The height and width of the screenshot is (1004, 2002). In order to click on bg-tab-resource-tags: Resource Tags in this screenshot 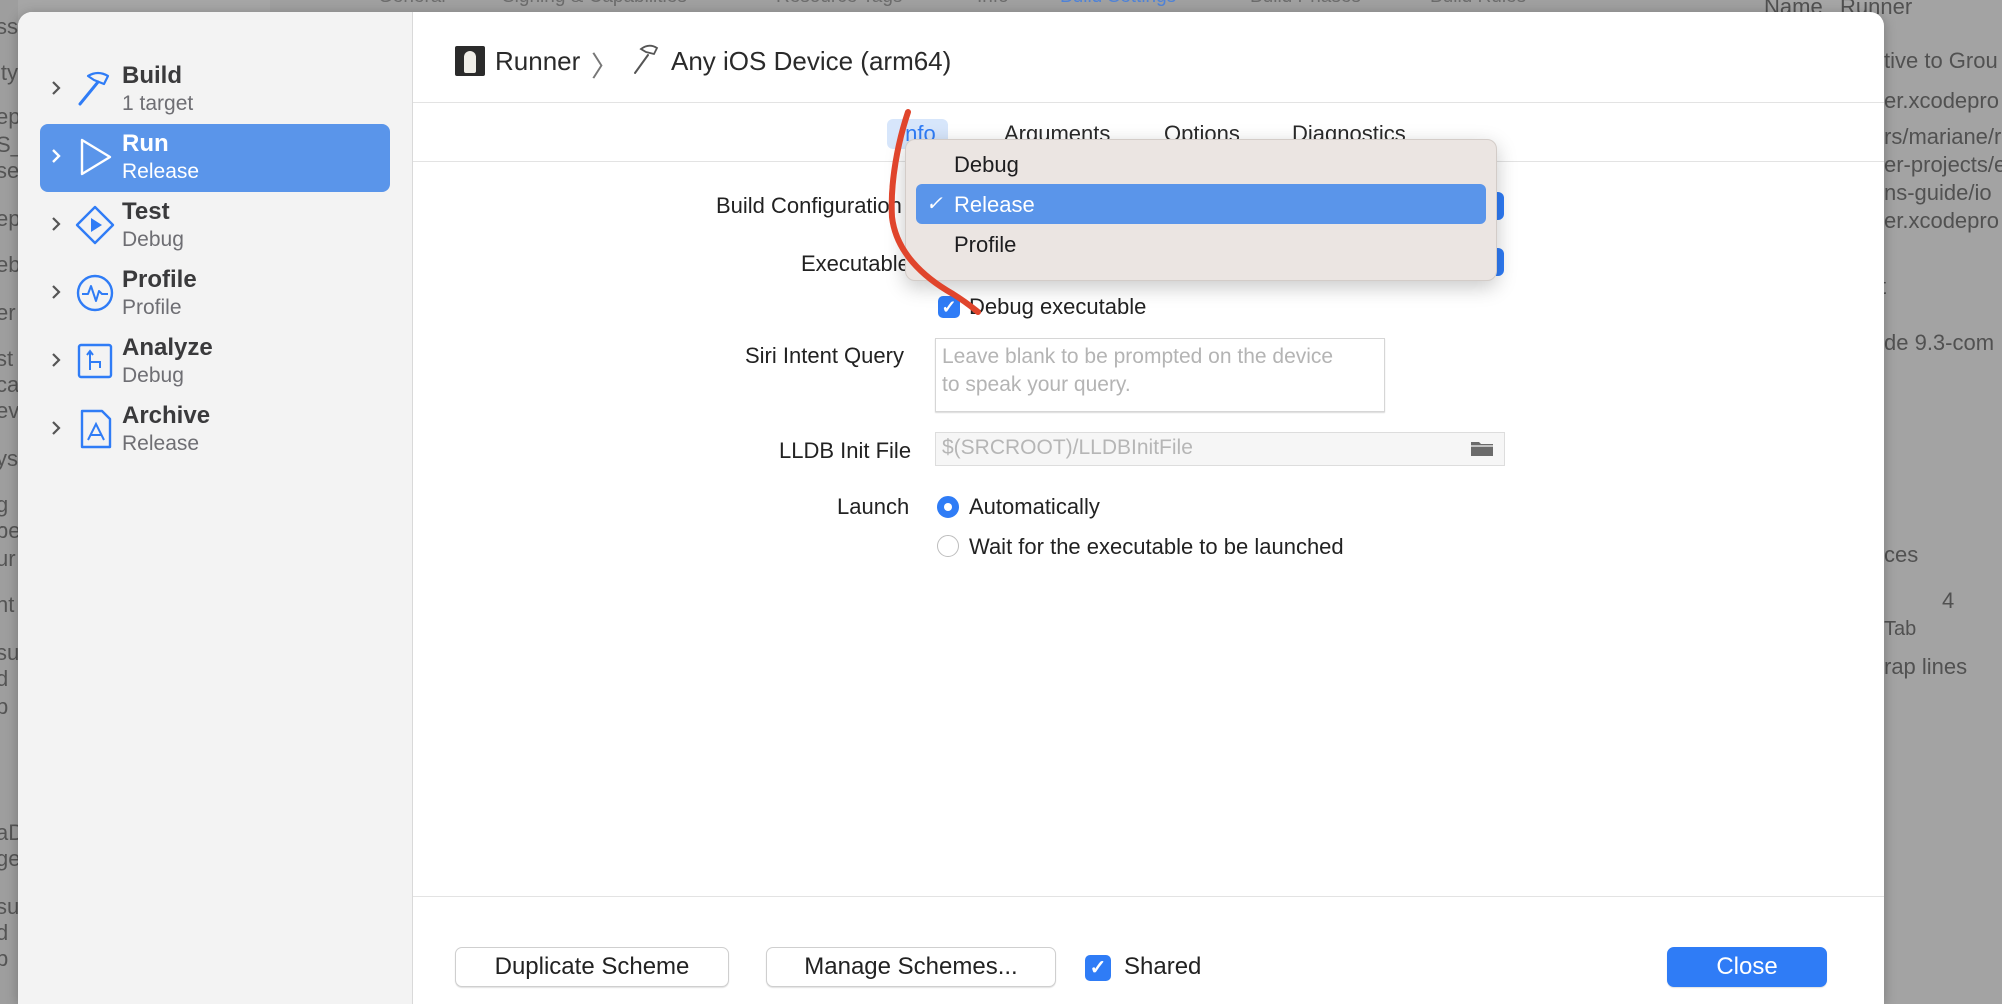, I will do `click(839, 4)`.